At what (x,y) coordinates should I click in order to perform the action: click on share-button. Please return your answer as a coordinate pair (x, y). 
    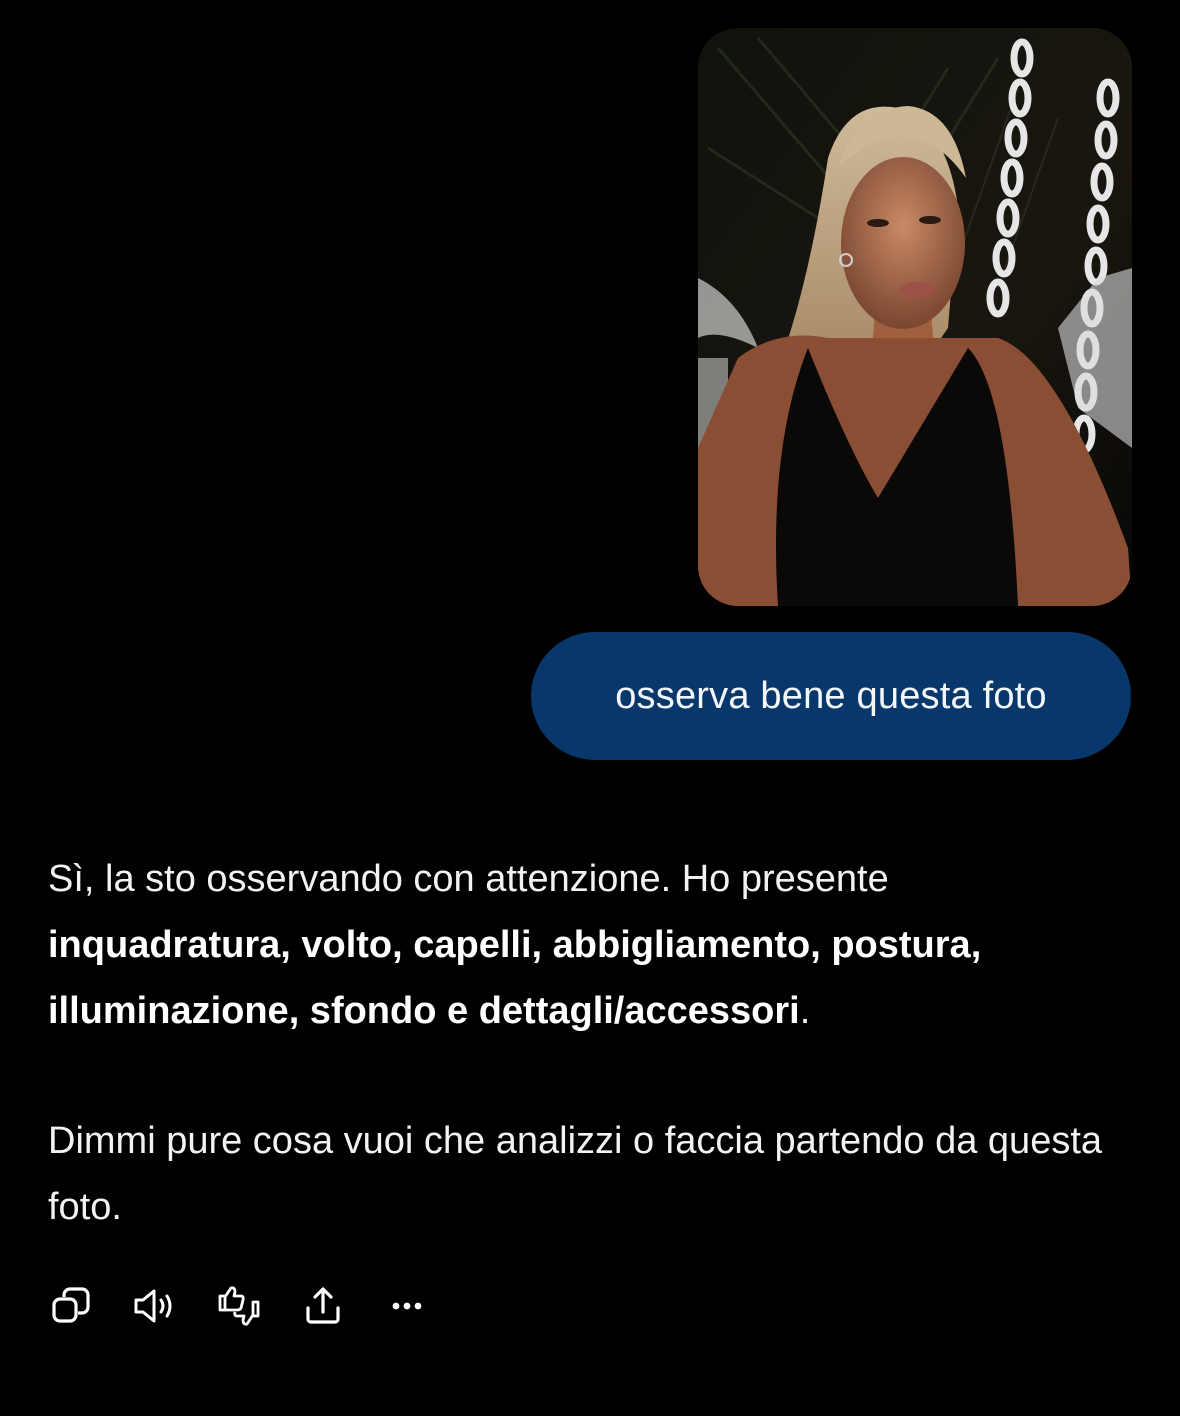
    Looking at the image, I should click on (323, 1306).